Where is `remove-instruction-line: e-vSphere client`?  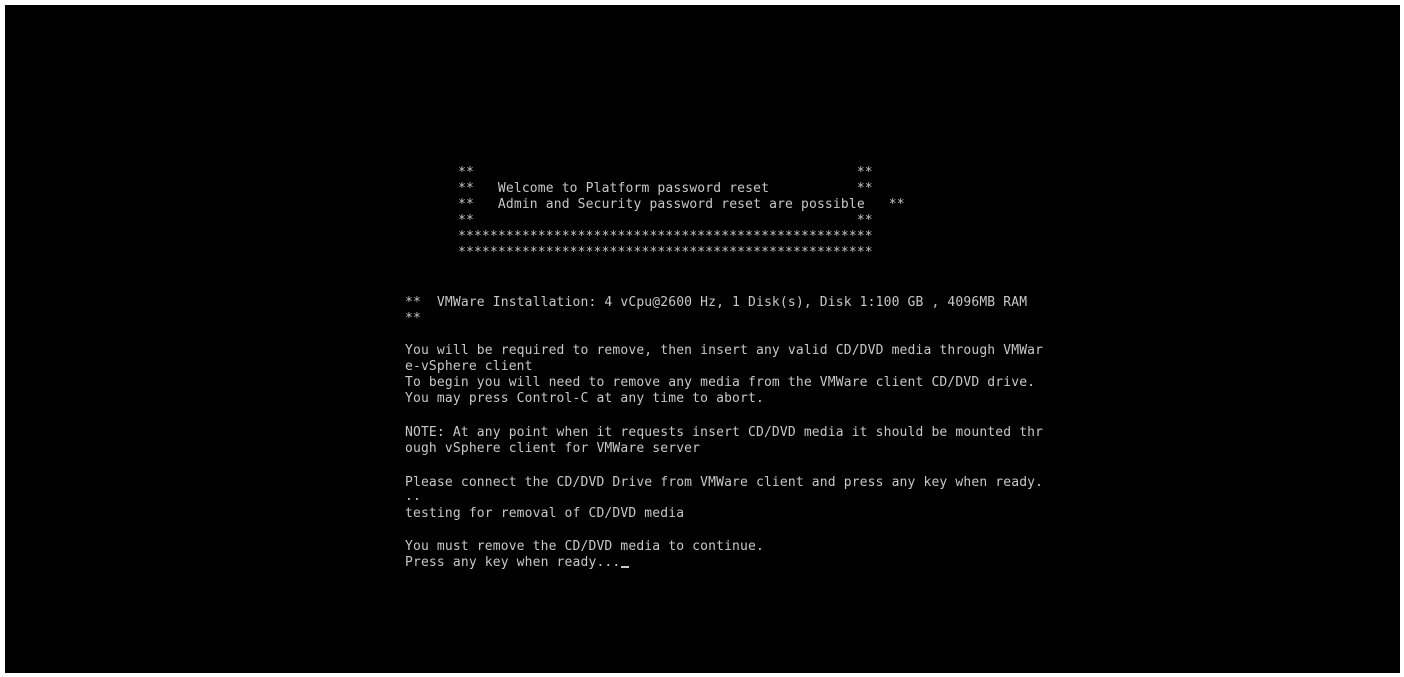 remove-instruction-line: e-vSphere client is located at coordinates (469, 366).